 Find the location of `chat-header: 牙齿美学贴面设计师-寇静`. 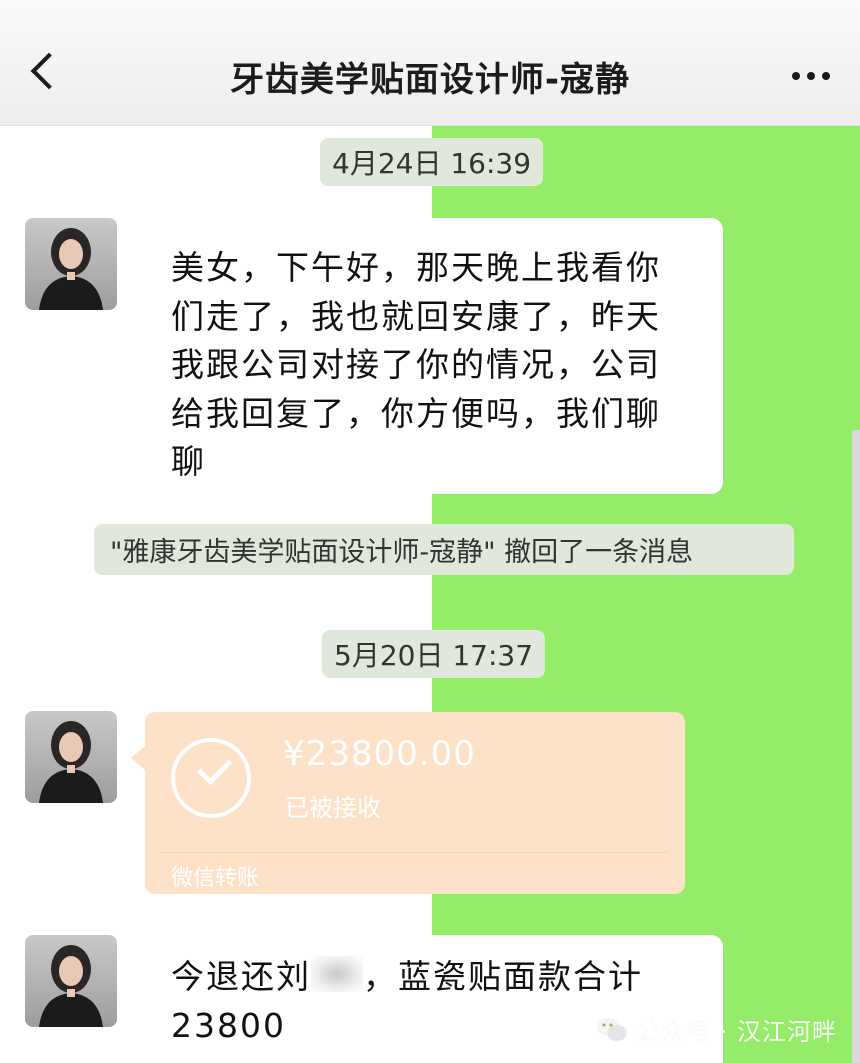

chat-header: 牙齿美学贴面设计师-寇静 is located at coordinates (430, 63).